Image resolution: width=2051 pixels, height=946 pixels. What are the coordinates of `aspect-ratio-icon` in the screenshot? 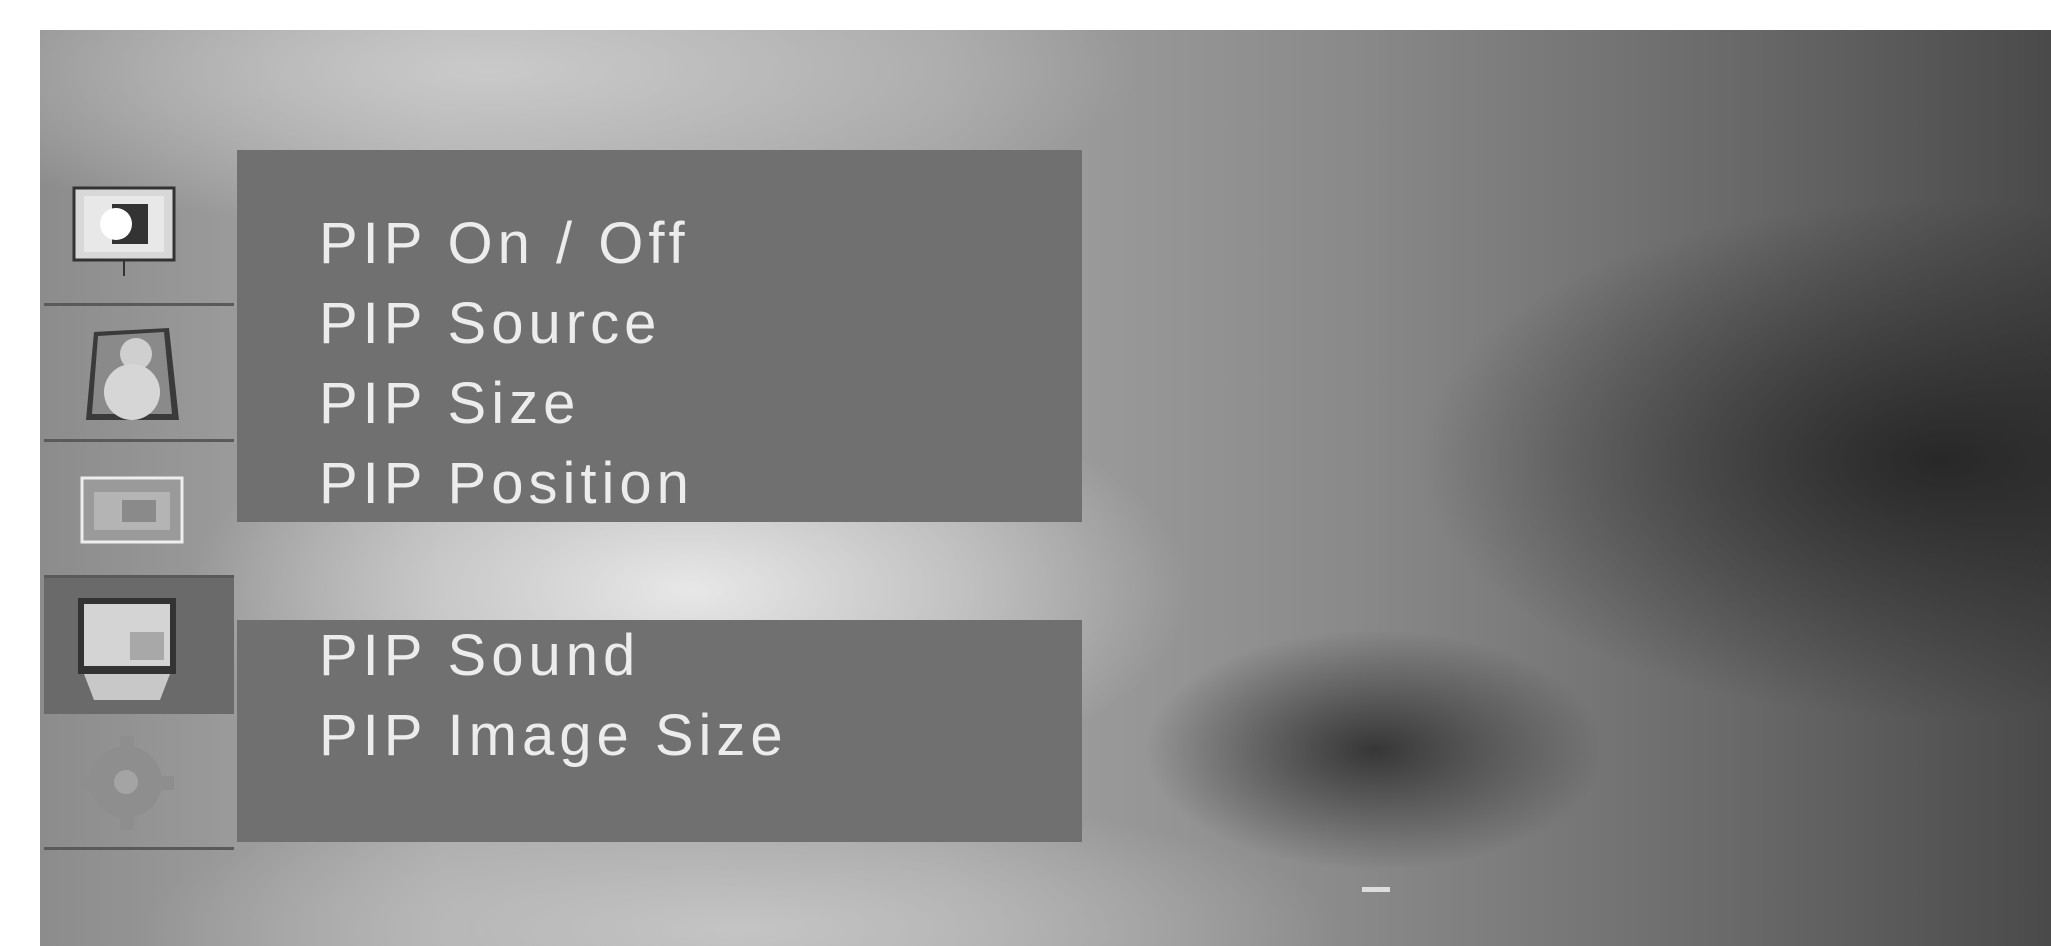 It's located at (132, 510).